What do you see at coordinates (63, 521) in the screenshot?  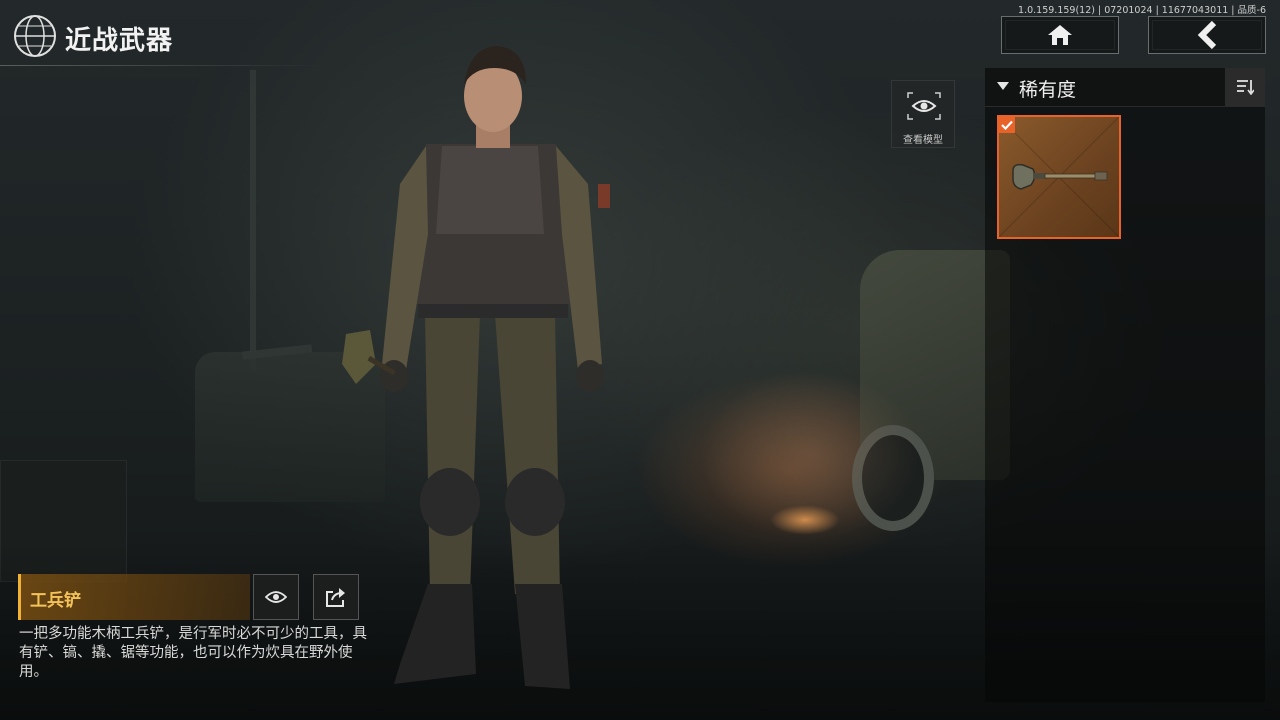 I see `background-crate` at bounding box center [63, 521].